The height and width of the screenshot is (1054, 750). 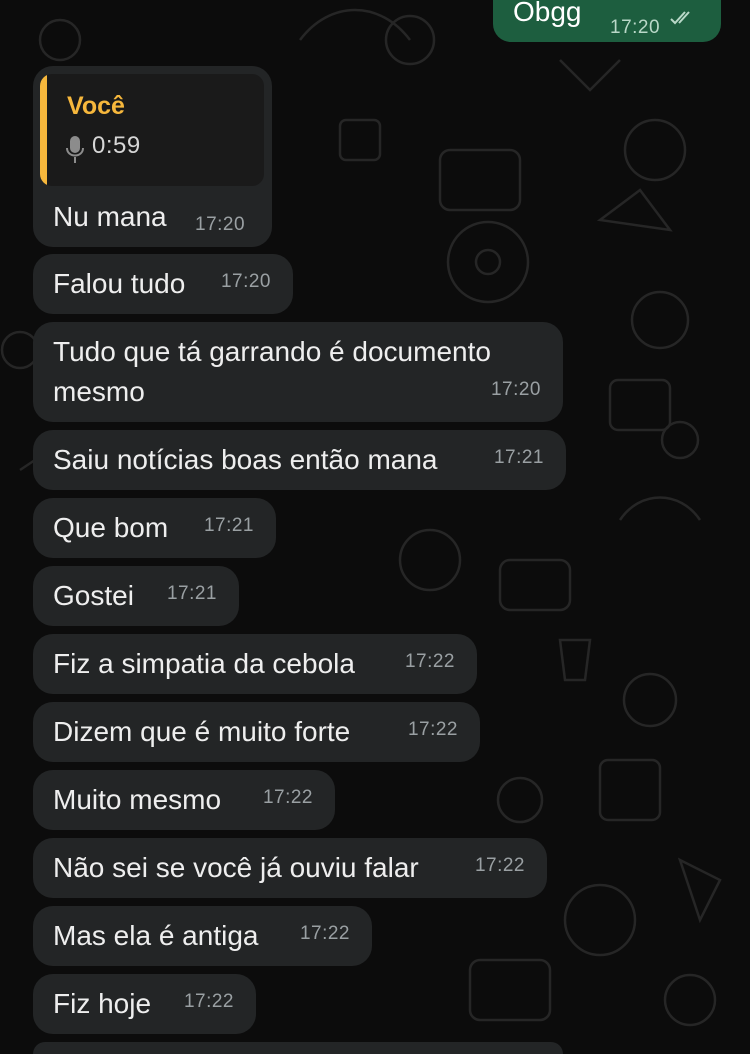 What do you see at coordinates (236, 867) in the screenshot?
I see `message-text: Não sei se você já ouviu falar` at bounding box center [236, 867].